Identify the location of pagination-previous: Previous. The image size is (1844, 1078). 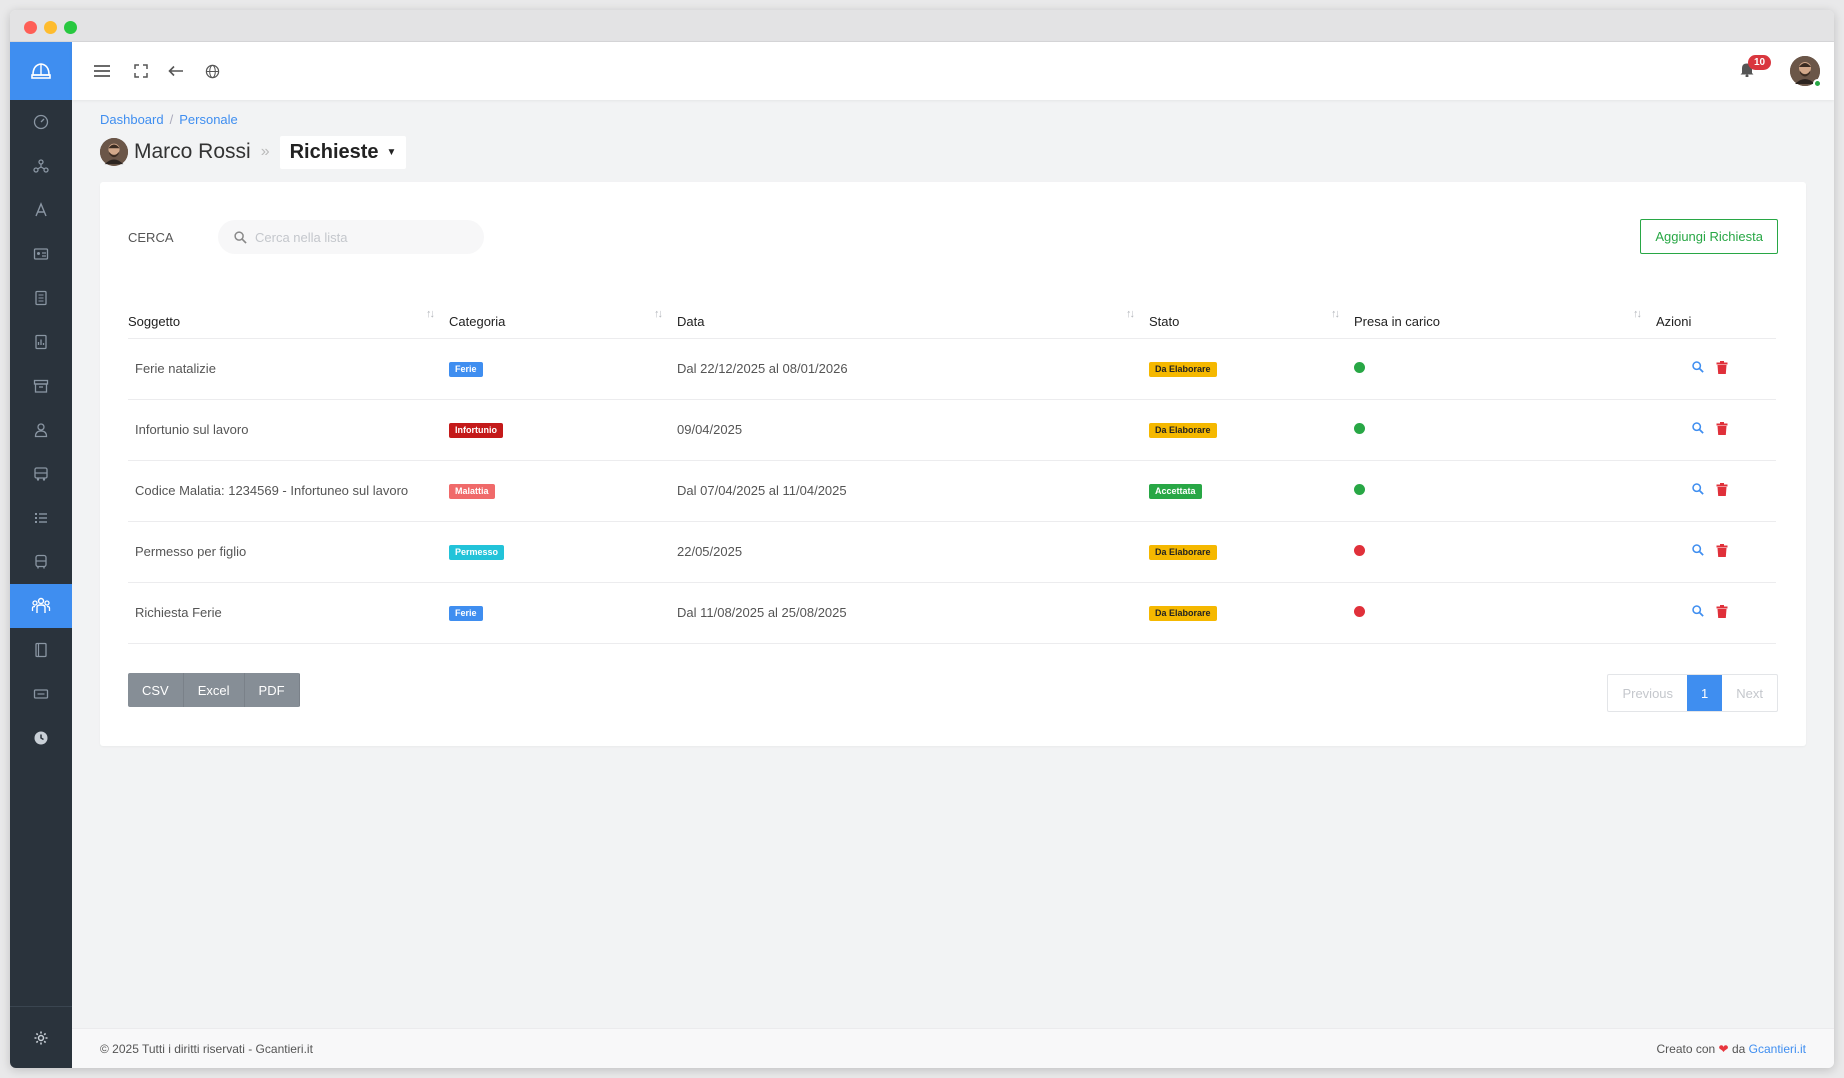
(1647, 693).